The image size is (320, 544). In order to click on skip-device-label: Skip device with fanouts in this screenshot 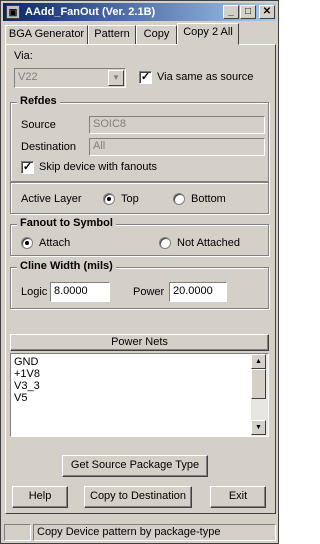, I will do `click(98, 167)`.